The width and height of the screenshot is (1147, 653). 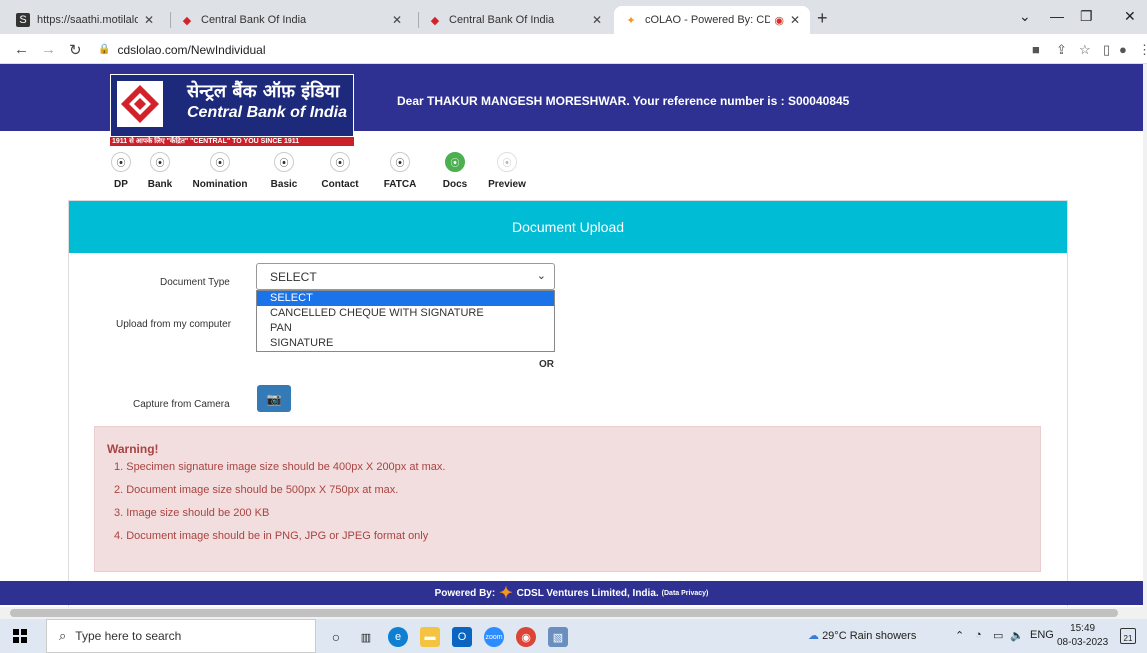 I want to click on notifications-icon: 21, so click(x=1128, y=636).